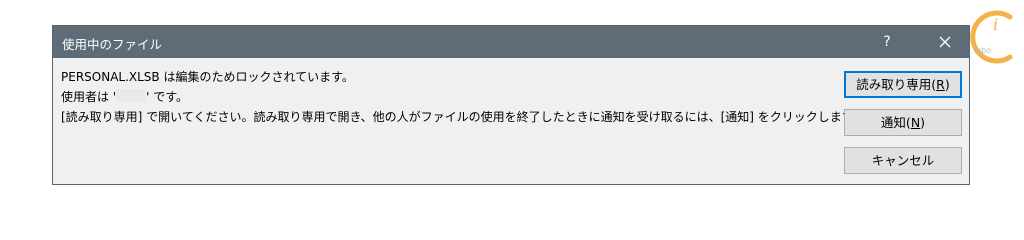 The height and width of the screenshot is (240, 1024). Describe the element at coordinates (895, 122) in the screenshot. I see `notify-label: 通知(` at that location.